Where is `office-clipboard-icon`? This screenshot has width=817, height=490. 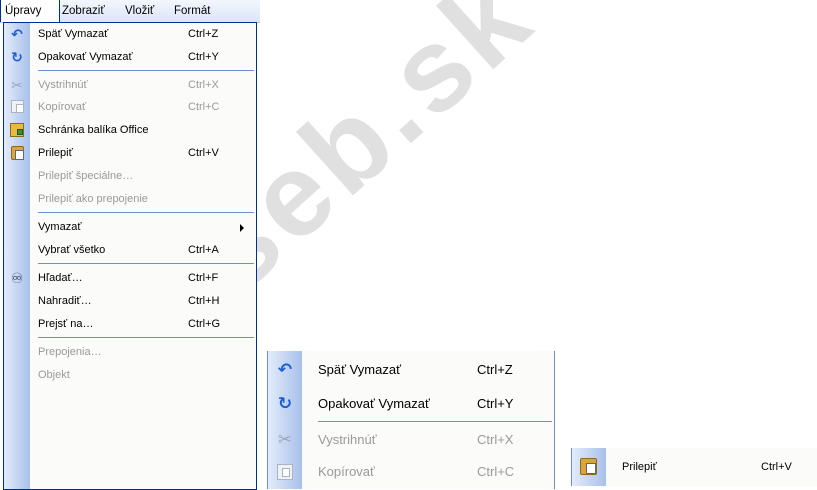 office-clipboard-icon is located at coordinates (17, 130).